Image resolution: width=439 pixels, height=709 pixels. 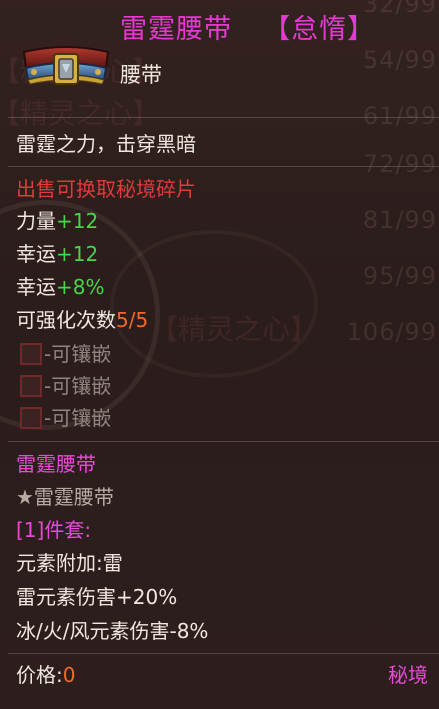 What do you see at coordinates (176, 29) in the screenshot?
I see `item-name: 雷霆腰带` at bounding box center [176, 29].